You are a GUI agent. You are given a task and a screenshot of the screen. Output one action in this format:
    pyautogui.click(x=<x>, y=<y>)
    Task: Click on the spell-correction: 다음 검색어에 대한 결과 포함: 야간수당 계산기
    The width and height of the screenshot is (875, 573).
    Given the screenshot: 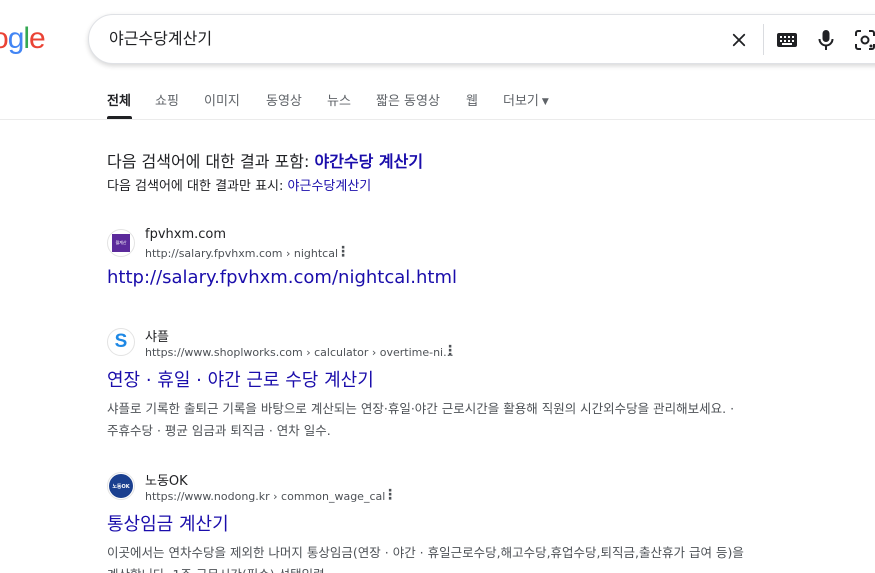 What is the action you would take?
    pyautogui.click(x=265, y=160)
    